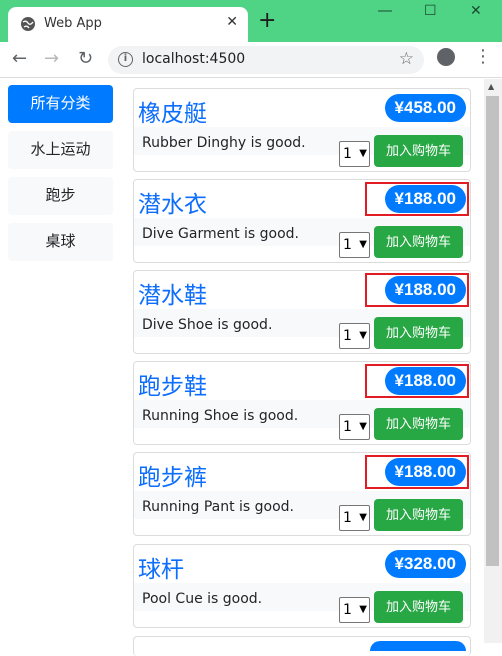 The image size is (502, 656). I want to click on category-all: 所有分类, so click(60, 104).